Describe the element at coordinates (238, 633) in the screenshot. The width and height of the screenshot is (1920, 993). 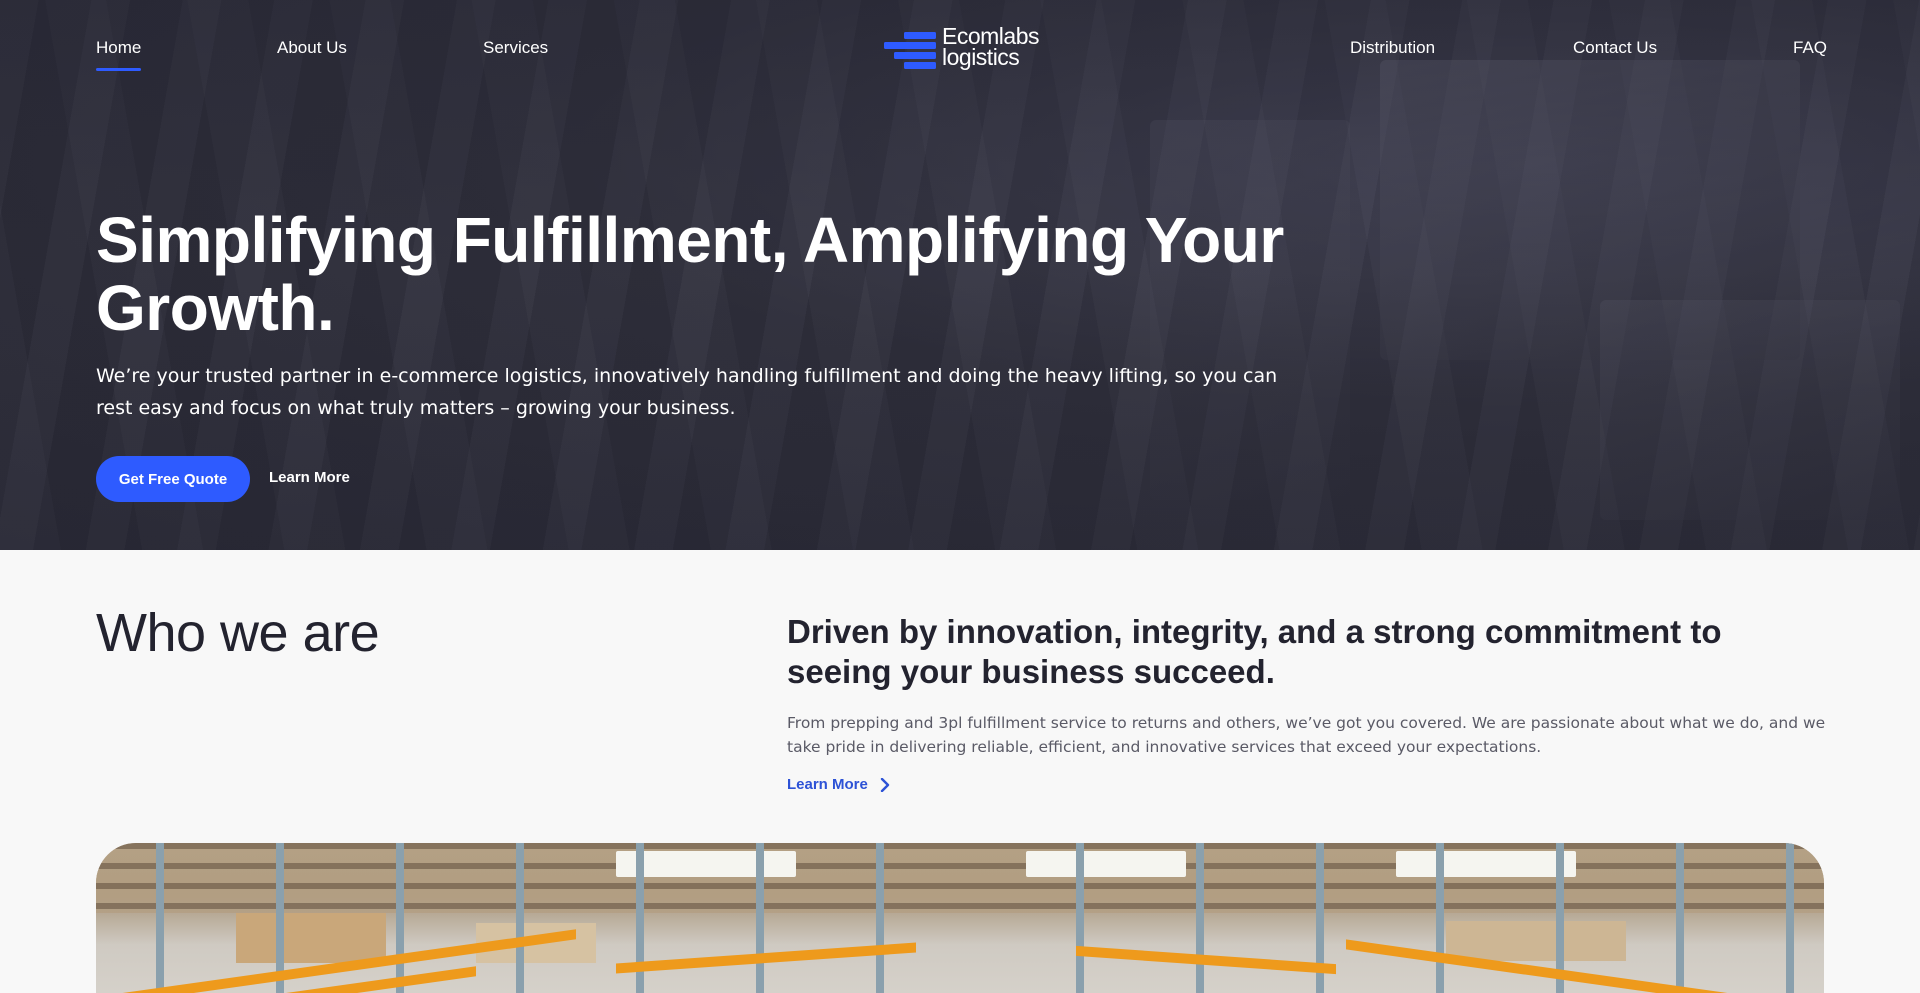
I see `who-we-are-title: Who we are` at that location.